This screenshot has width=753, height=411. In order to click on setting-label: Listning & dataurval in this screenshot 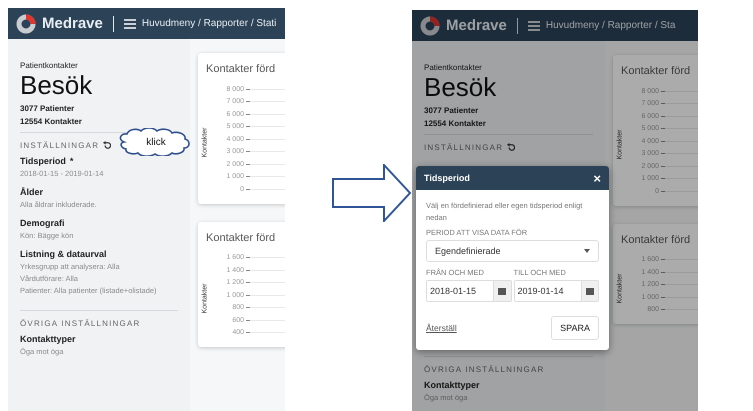, I will do `click(63, 254)`.